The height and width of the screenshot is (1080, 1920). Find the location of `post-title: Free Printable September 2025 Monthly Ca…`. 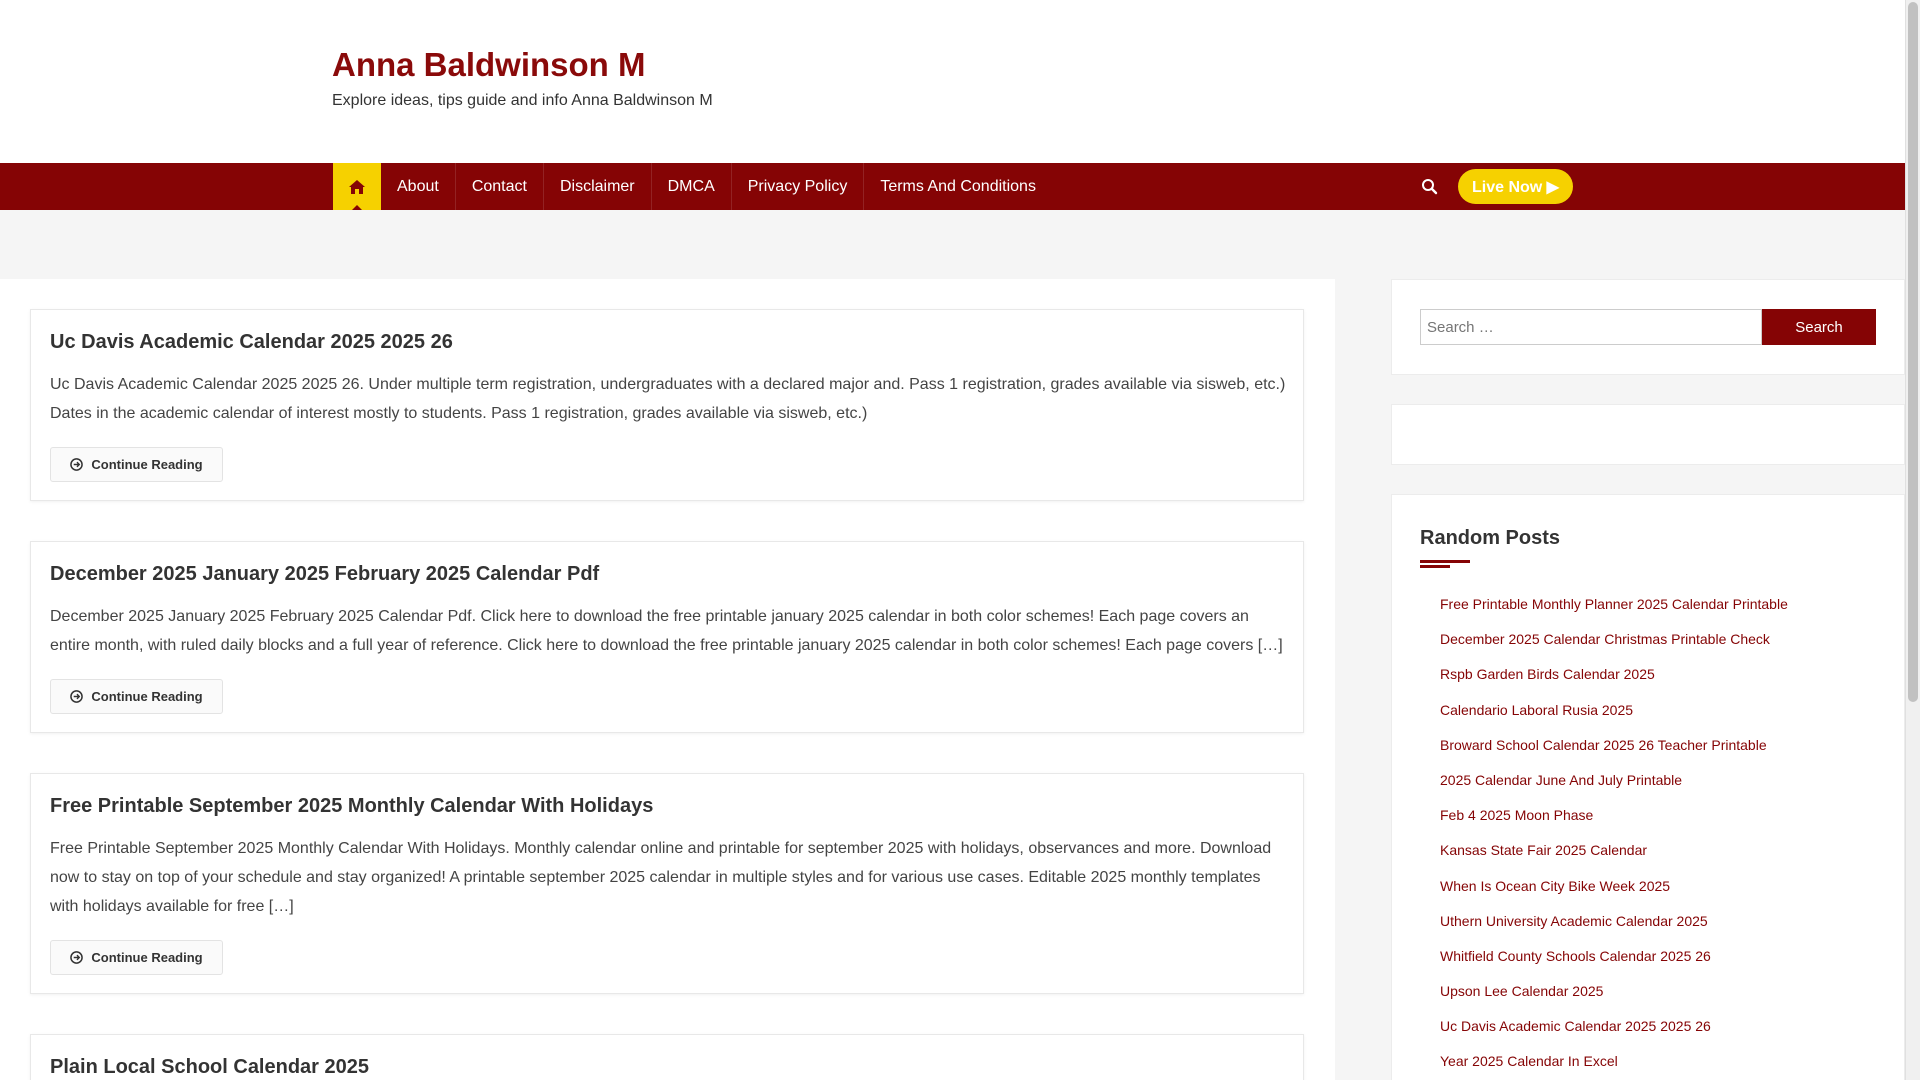

post-title: Free Printable September 2025 Monthly Ca… is located at coordinates (351, 806).